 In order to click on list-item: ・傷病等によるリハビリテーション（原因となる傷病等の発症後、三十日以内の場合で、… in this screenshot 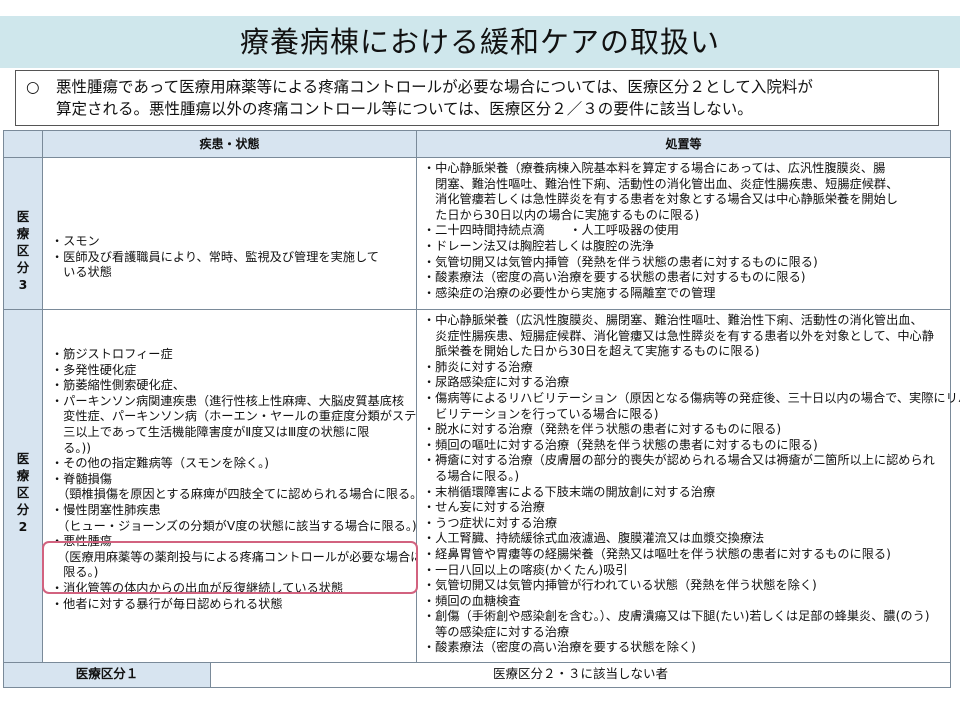, I will do `click(691, 397)`.